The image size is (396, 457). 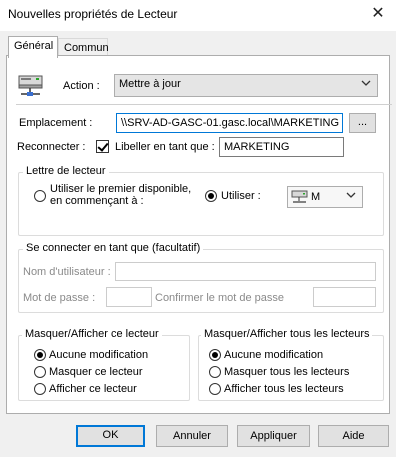 What do you see at coordinates (316, 197) in the screenshot?
I see `drive-letter-value: M` at bounding box center [316, 197].